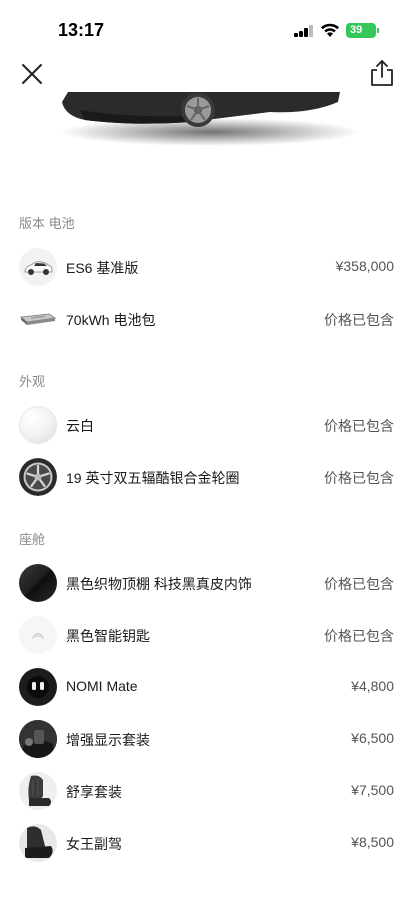  What do you see at coordinates (364, 266) in the screenshot?
I see `item-price: ¥358,000` at bounding box center [364, 266].